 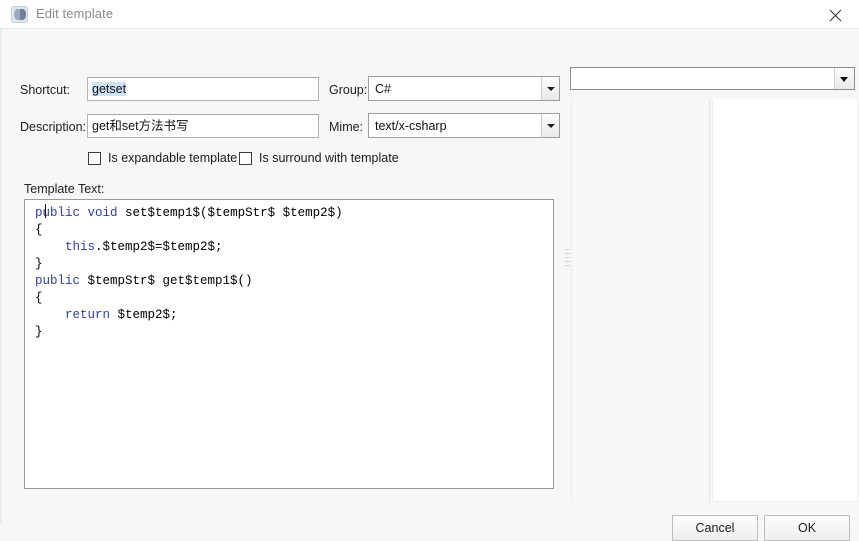 I want to click on shortcut-input-value: getset, so click(x=109, y=89).